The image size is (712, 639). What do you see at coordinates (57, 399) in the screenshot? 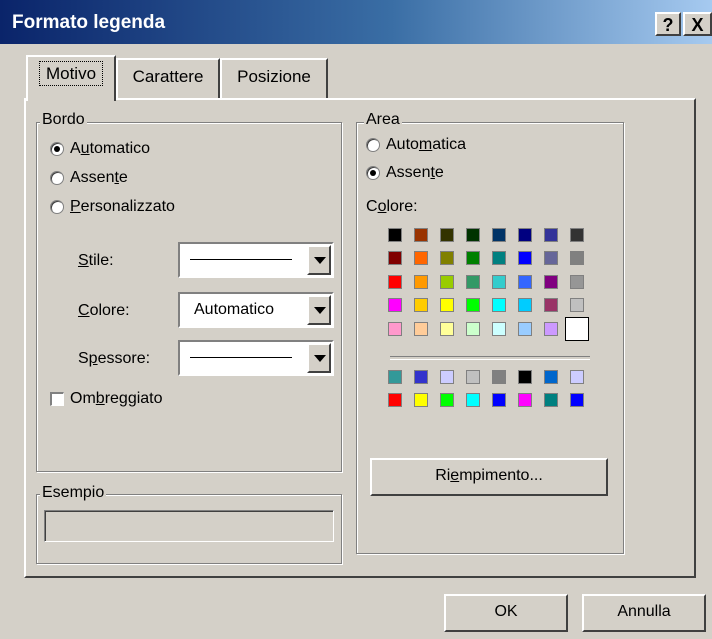
I see `ombreggiato-checkbox` at bounding box center [57, 399].